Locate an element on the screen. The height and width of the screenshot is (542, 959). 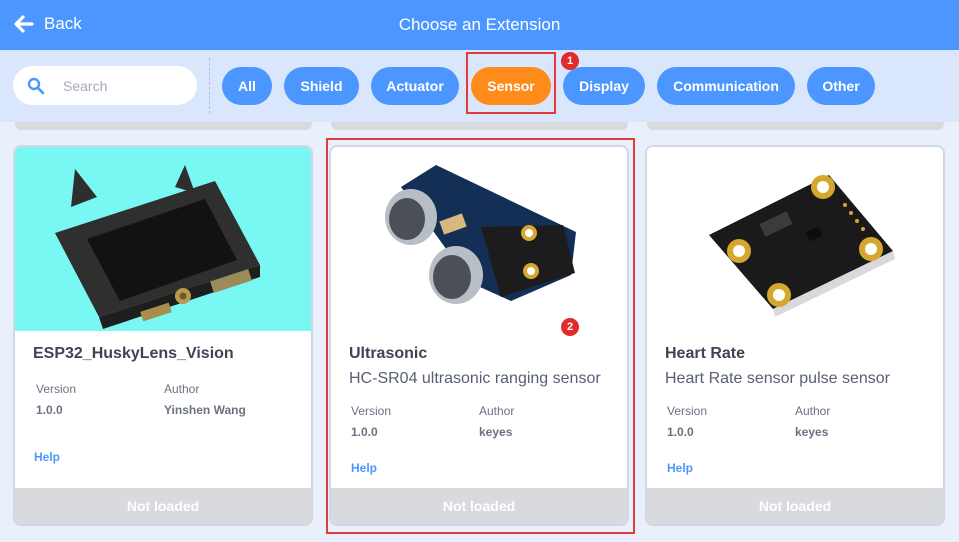
page-title: Choose an Extension is located at coordinates (479, 24).